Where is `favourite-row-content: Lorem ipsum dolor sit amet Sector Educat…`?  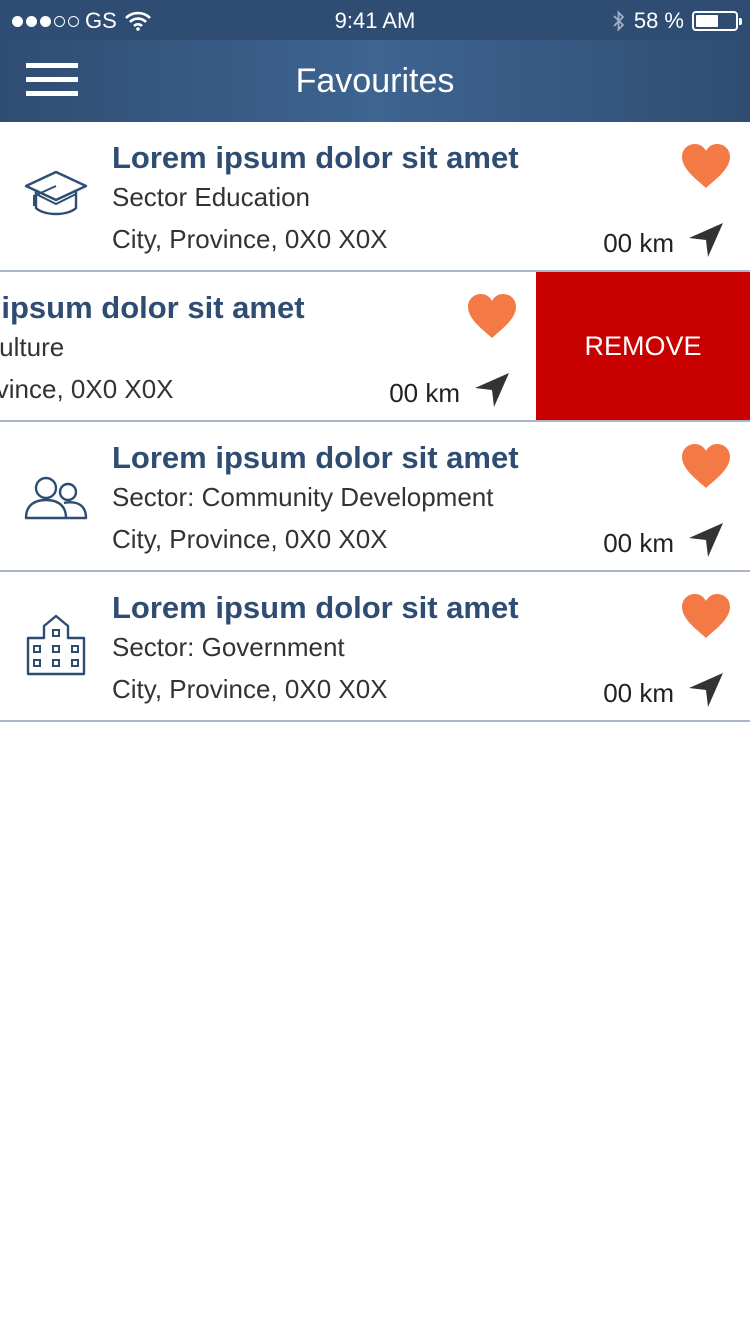 favourite-row-content: Lorem ipsum dolor sit amet Sector Educat… is located at coordinates (375, 197).